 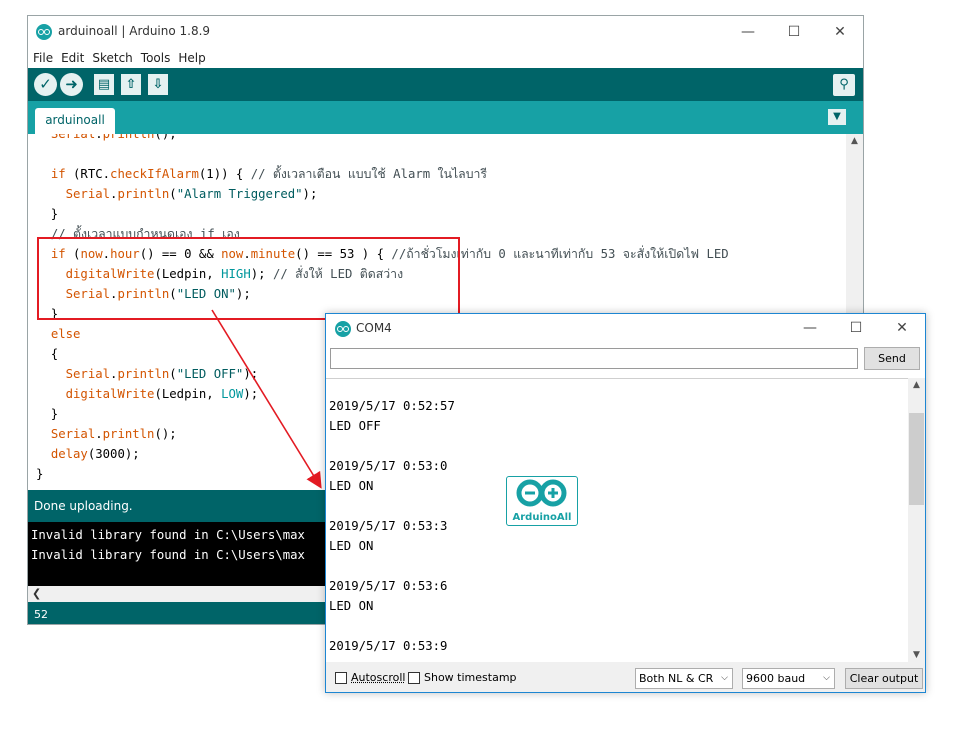 I want to click on new-icon: ▤, so click(x=104, y=84).